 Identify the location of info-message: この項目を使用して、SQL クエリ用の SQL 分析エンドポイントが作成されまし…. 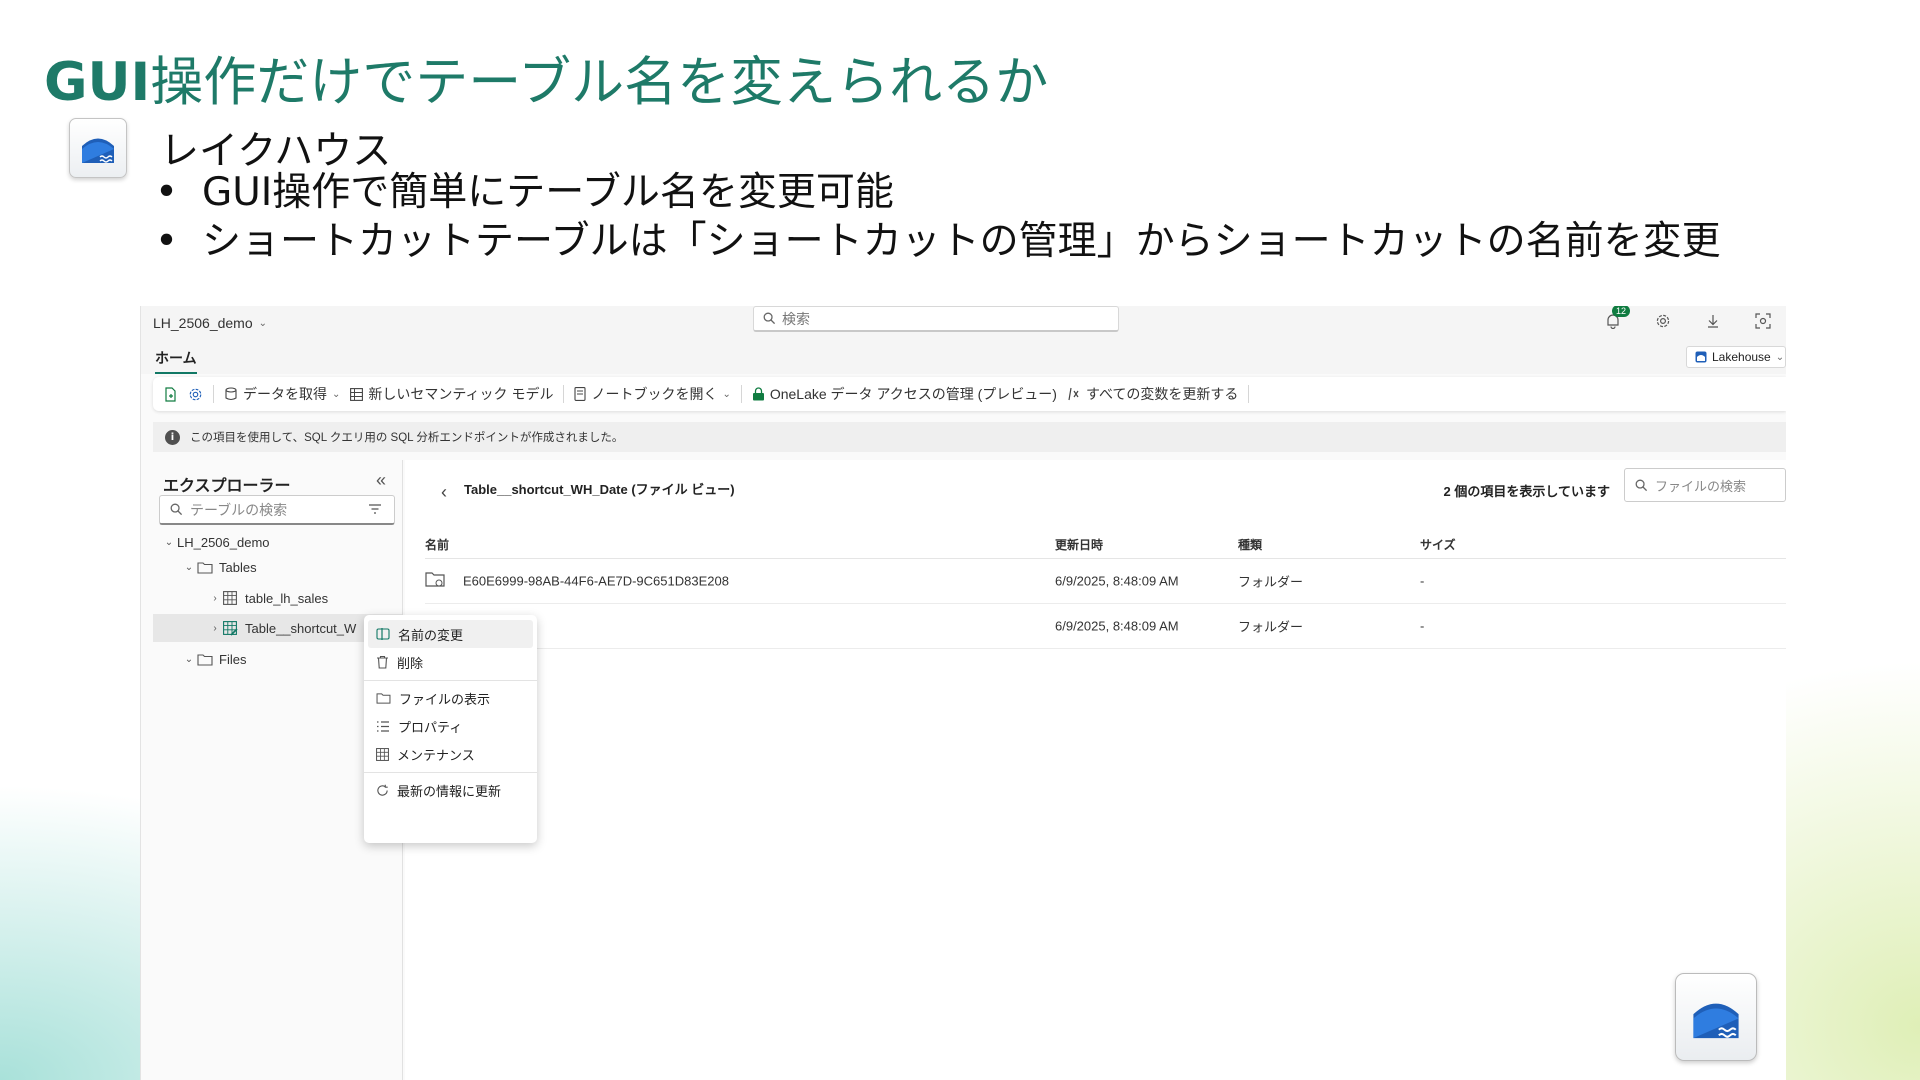
(407, 438).